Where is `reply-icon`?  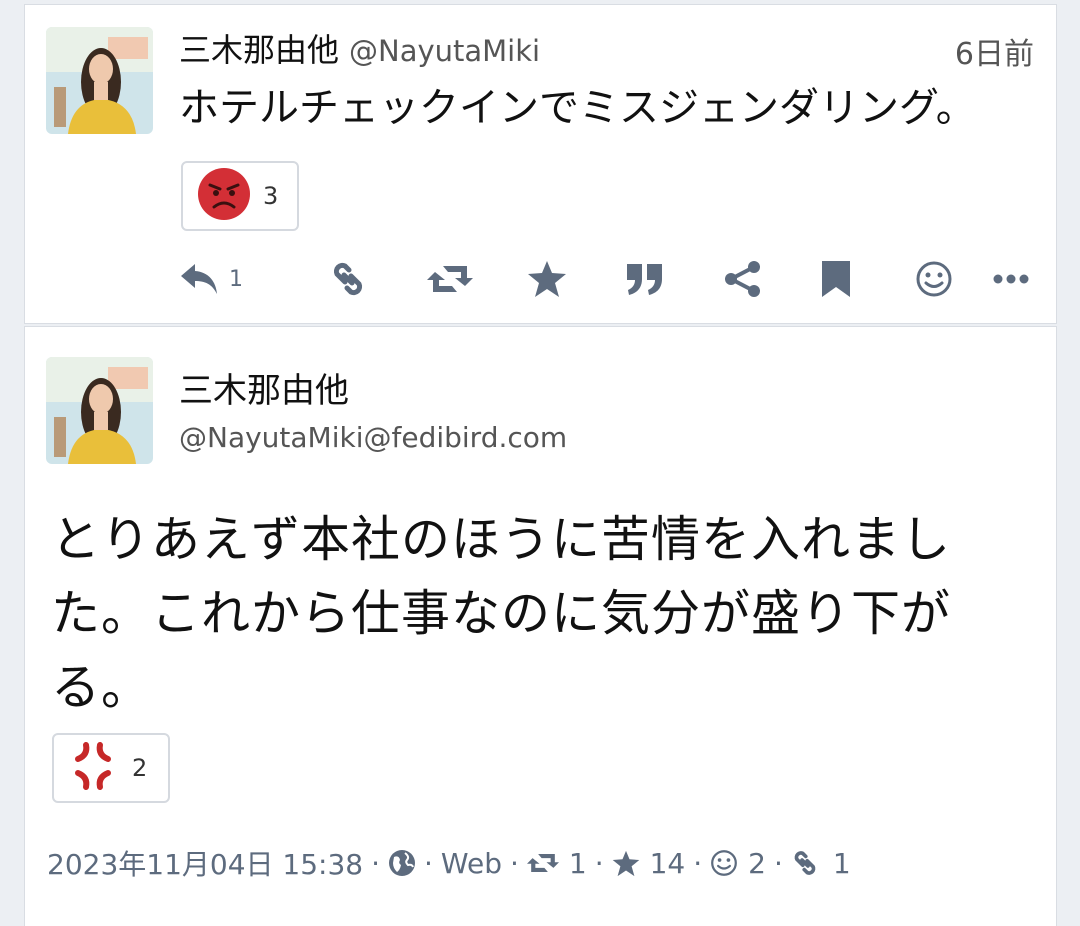 reply-icon is located at coordinates (199, 279).